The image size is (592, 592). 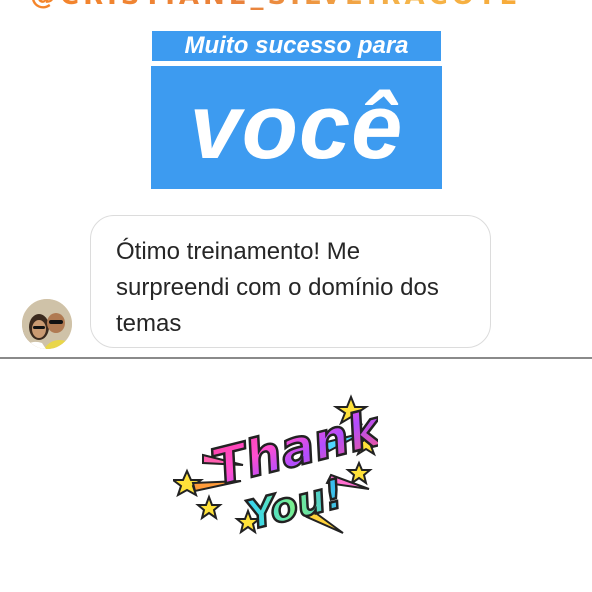 What do you see at coordinates (296, 127) in the screenshot?
I see `text-sticker-line-2: você` at bounding box center [296, 127].